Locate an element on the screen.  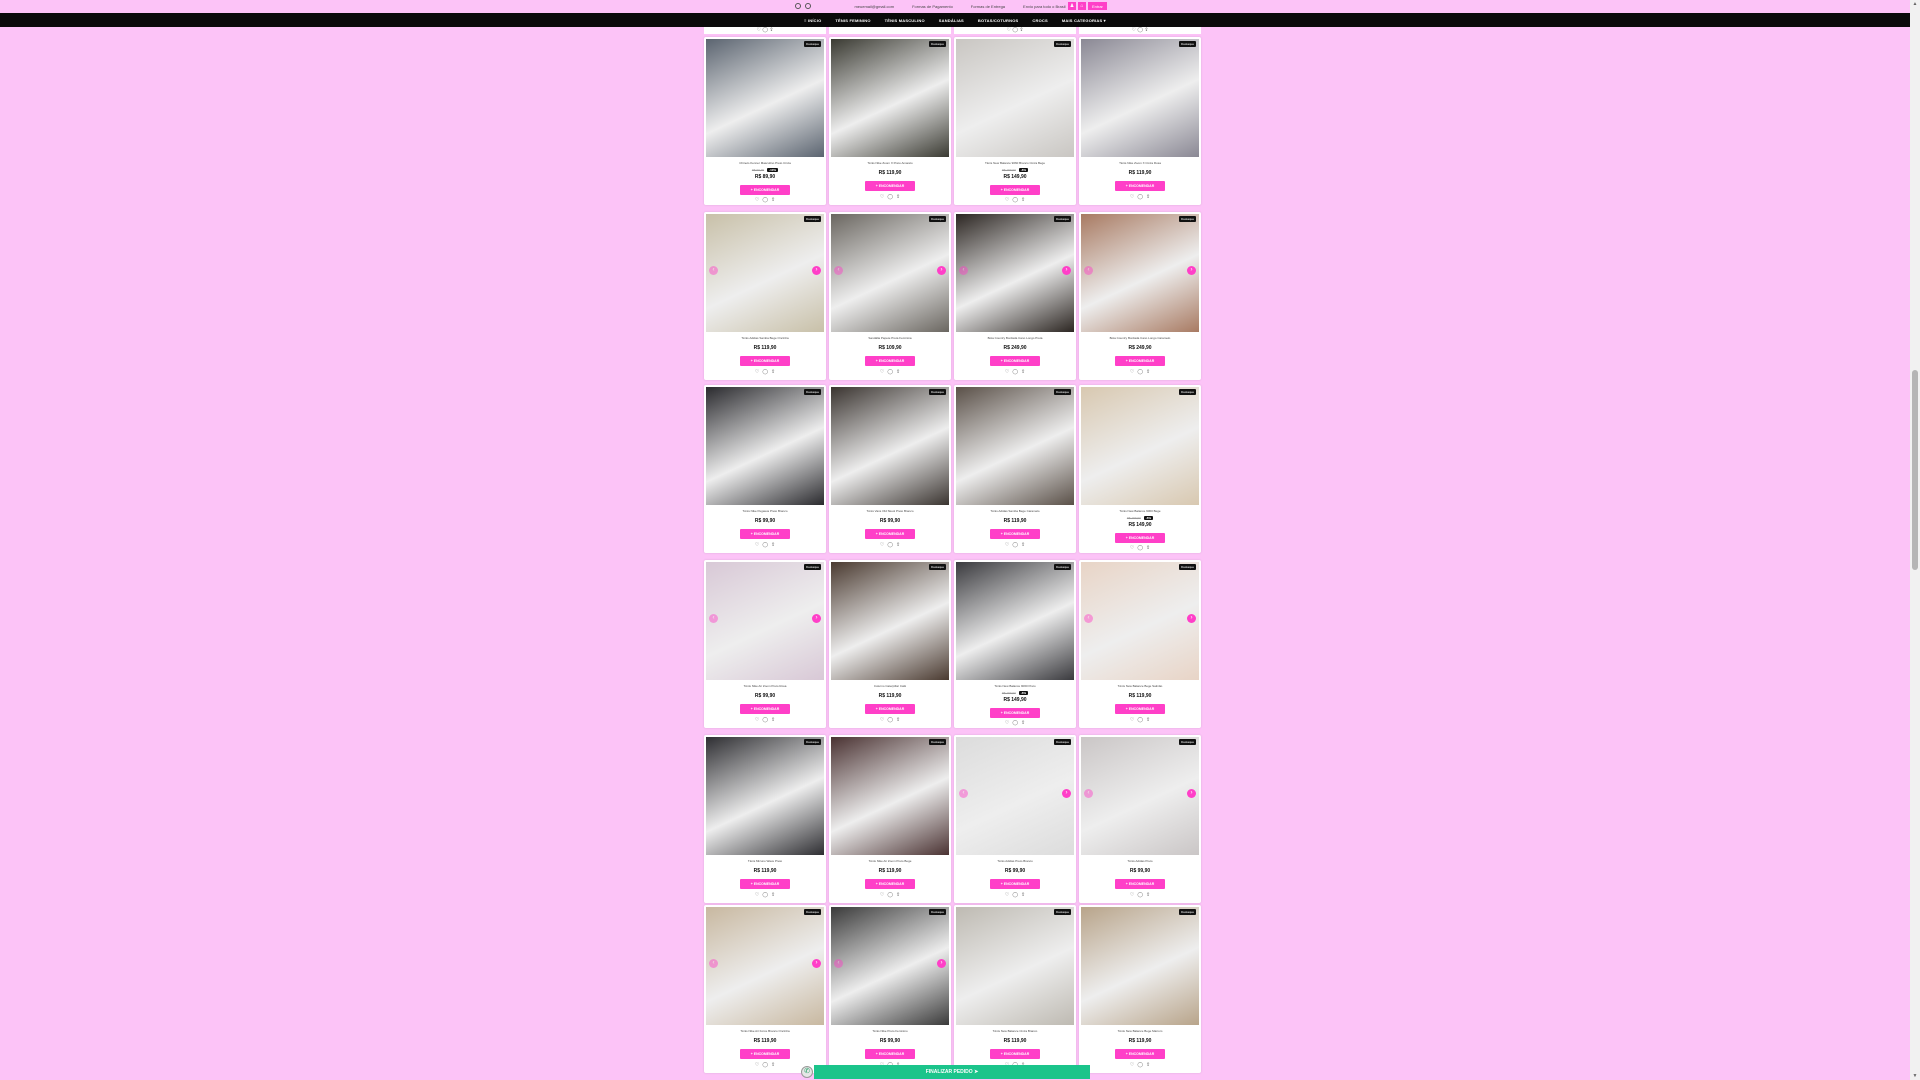
product-name: Tênis Nike Air Zoom Preto Rosa is located at coordinates (765, 686).